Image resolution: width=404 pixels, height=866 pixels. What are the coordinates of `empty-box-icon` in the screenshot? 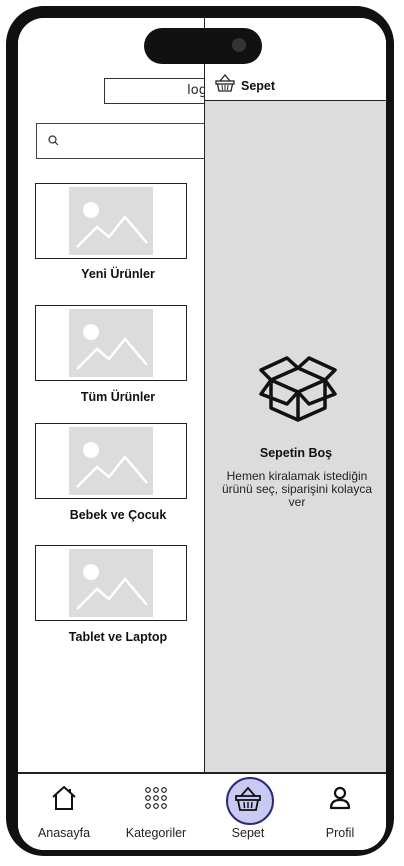 It's located at (298, 389).